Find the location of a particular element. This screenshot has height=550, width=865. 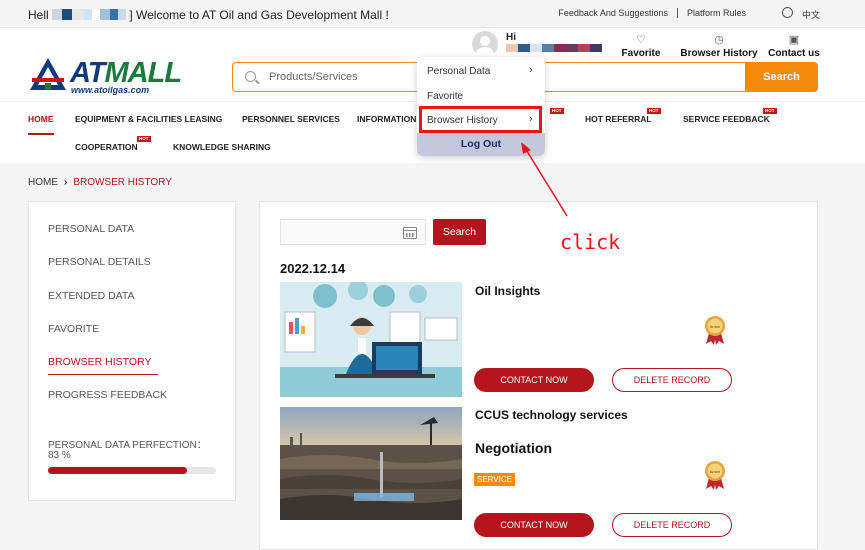

sidebar-active-underline is located at coordinates (103, 374).